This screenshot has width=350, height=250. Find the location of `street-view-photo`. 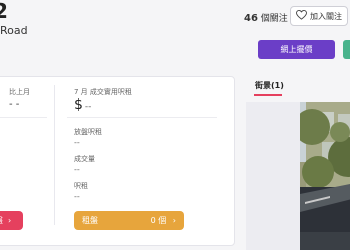

street-view-photo is located at coordinates (325, 176).